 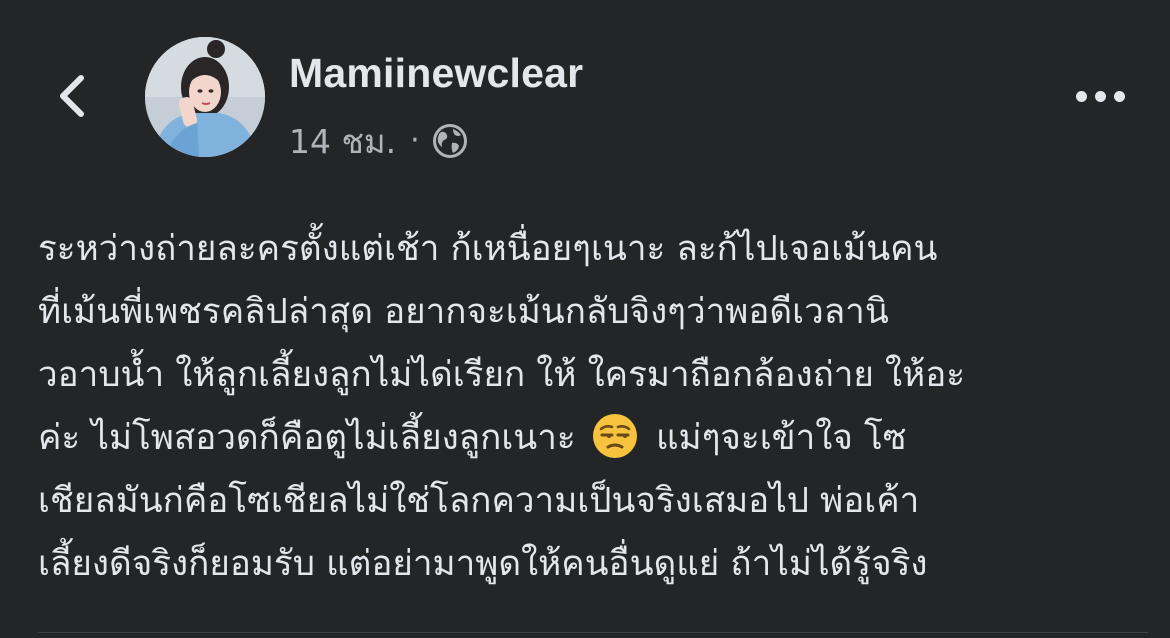 I want to click on avatar, so click(x=205, y=97).